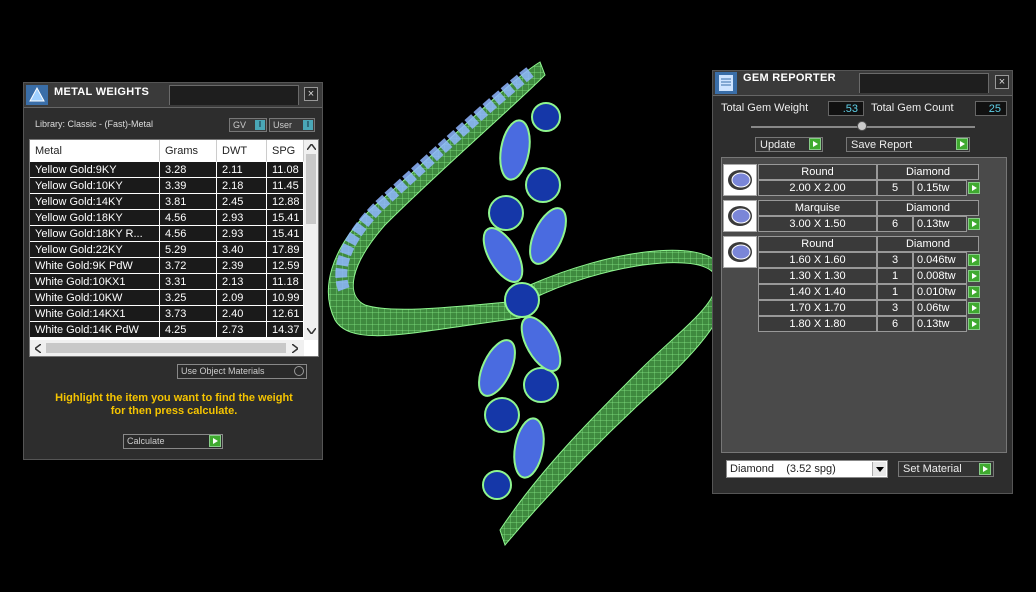 Image resolution: width=1036 pixels, height=592 pixels. I want to click on user-toggle: User I, so click(292, 125).